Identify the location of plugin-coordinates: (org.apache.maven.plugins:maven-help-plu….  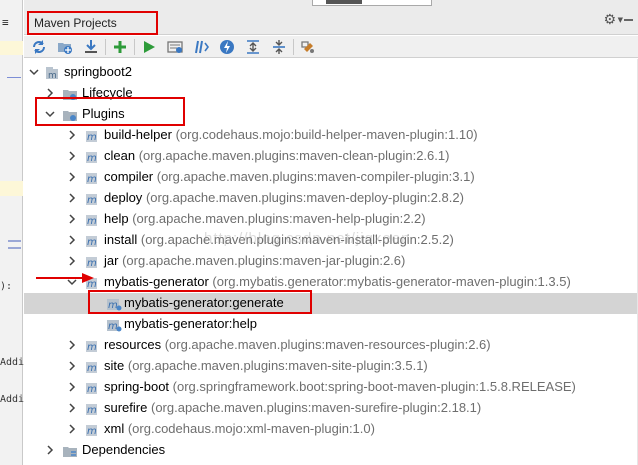
(279, 218).